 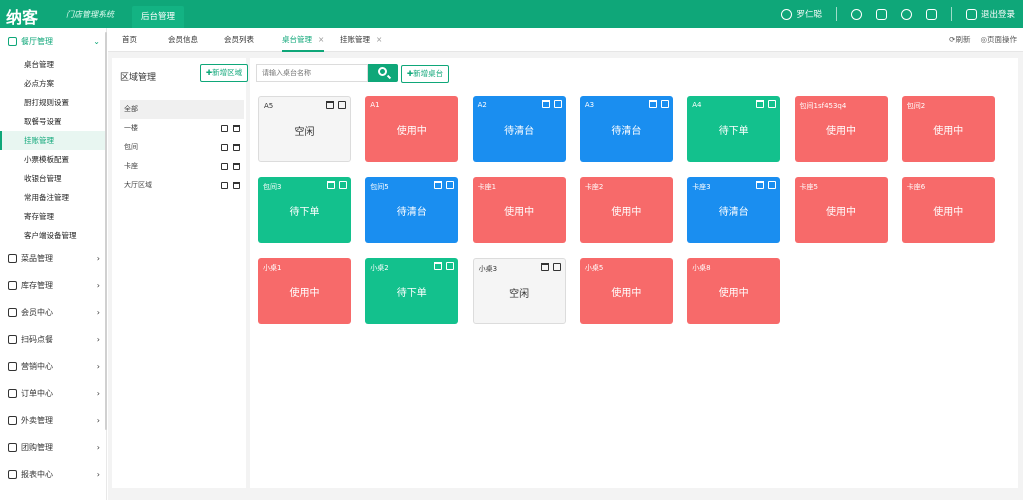 What do you see at coordinates (53, 447) in the screenshot?
I see `sidebar-group: 团购管理 ›` at bounding box center [53, 447].